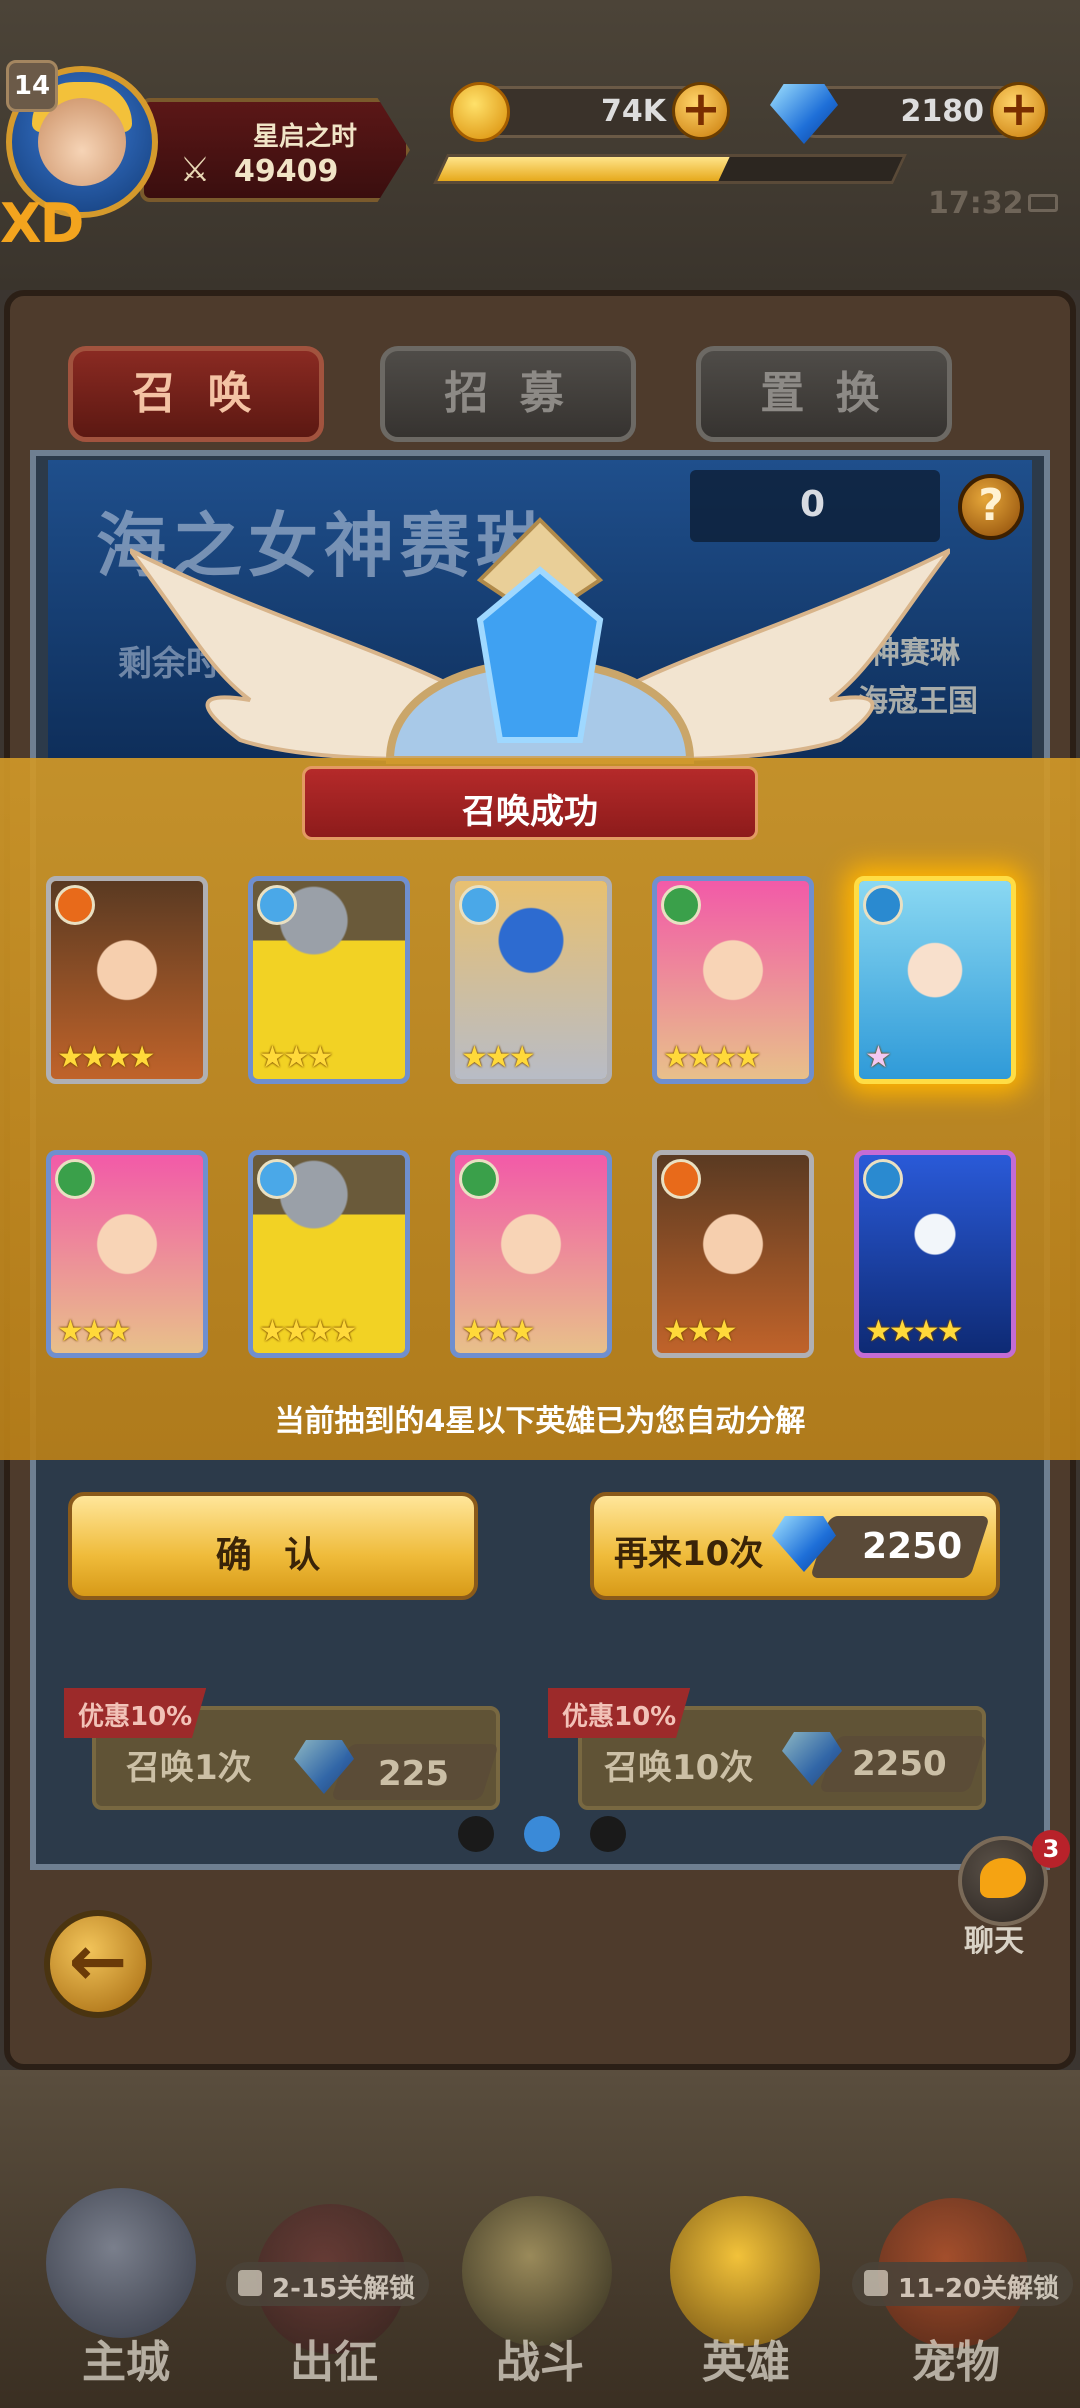 This screenshot has width=1080, height=2408. I want to click on auto-decompose-notice: 当前抽到的4星以下英雄已为您自动分解, so click(540, 1421).